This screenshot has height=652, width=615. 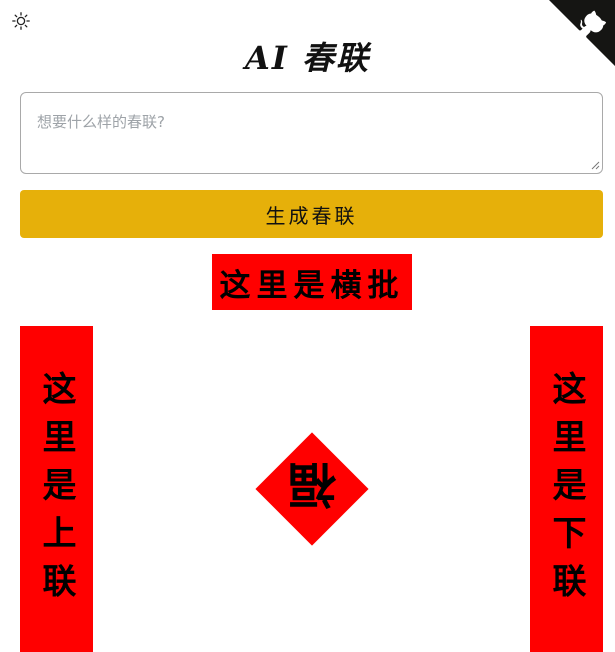 I want to click on horizontal-scroll-banner: 这里是横批, so click(x=312, y=282).